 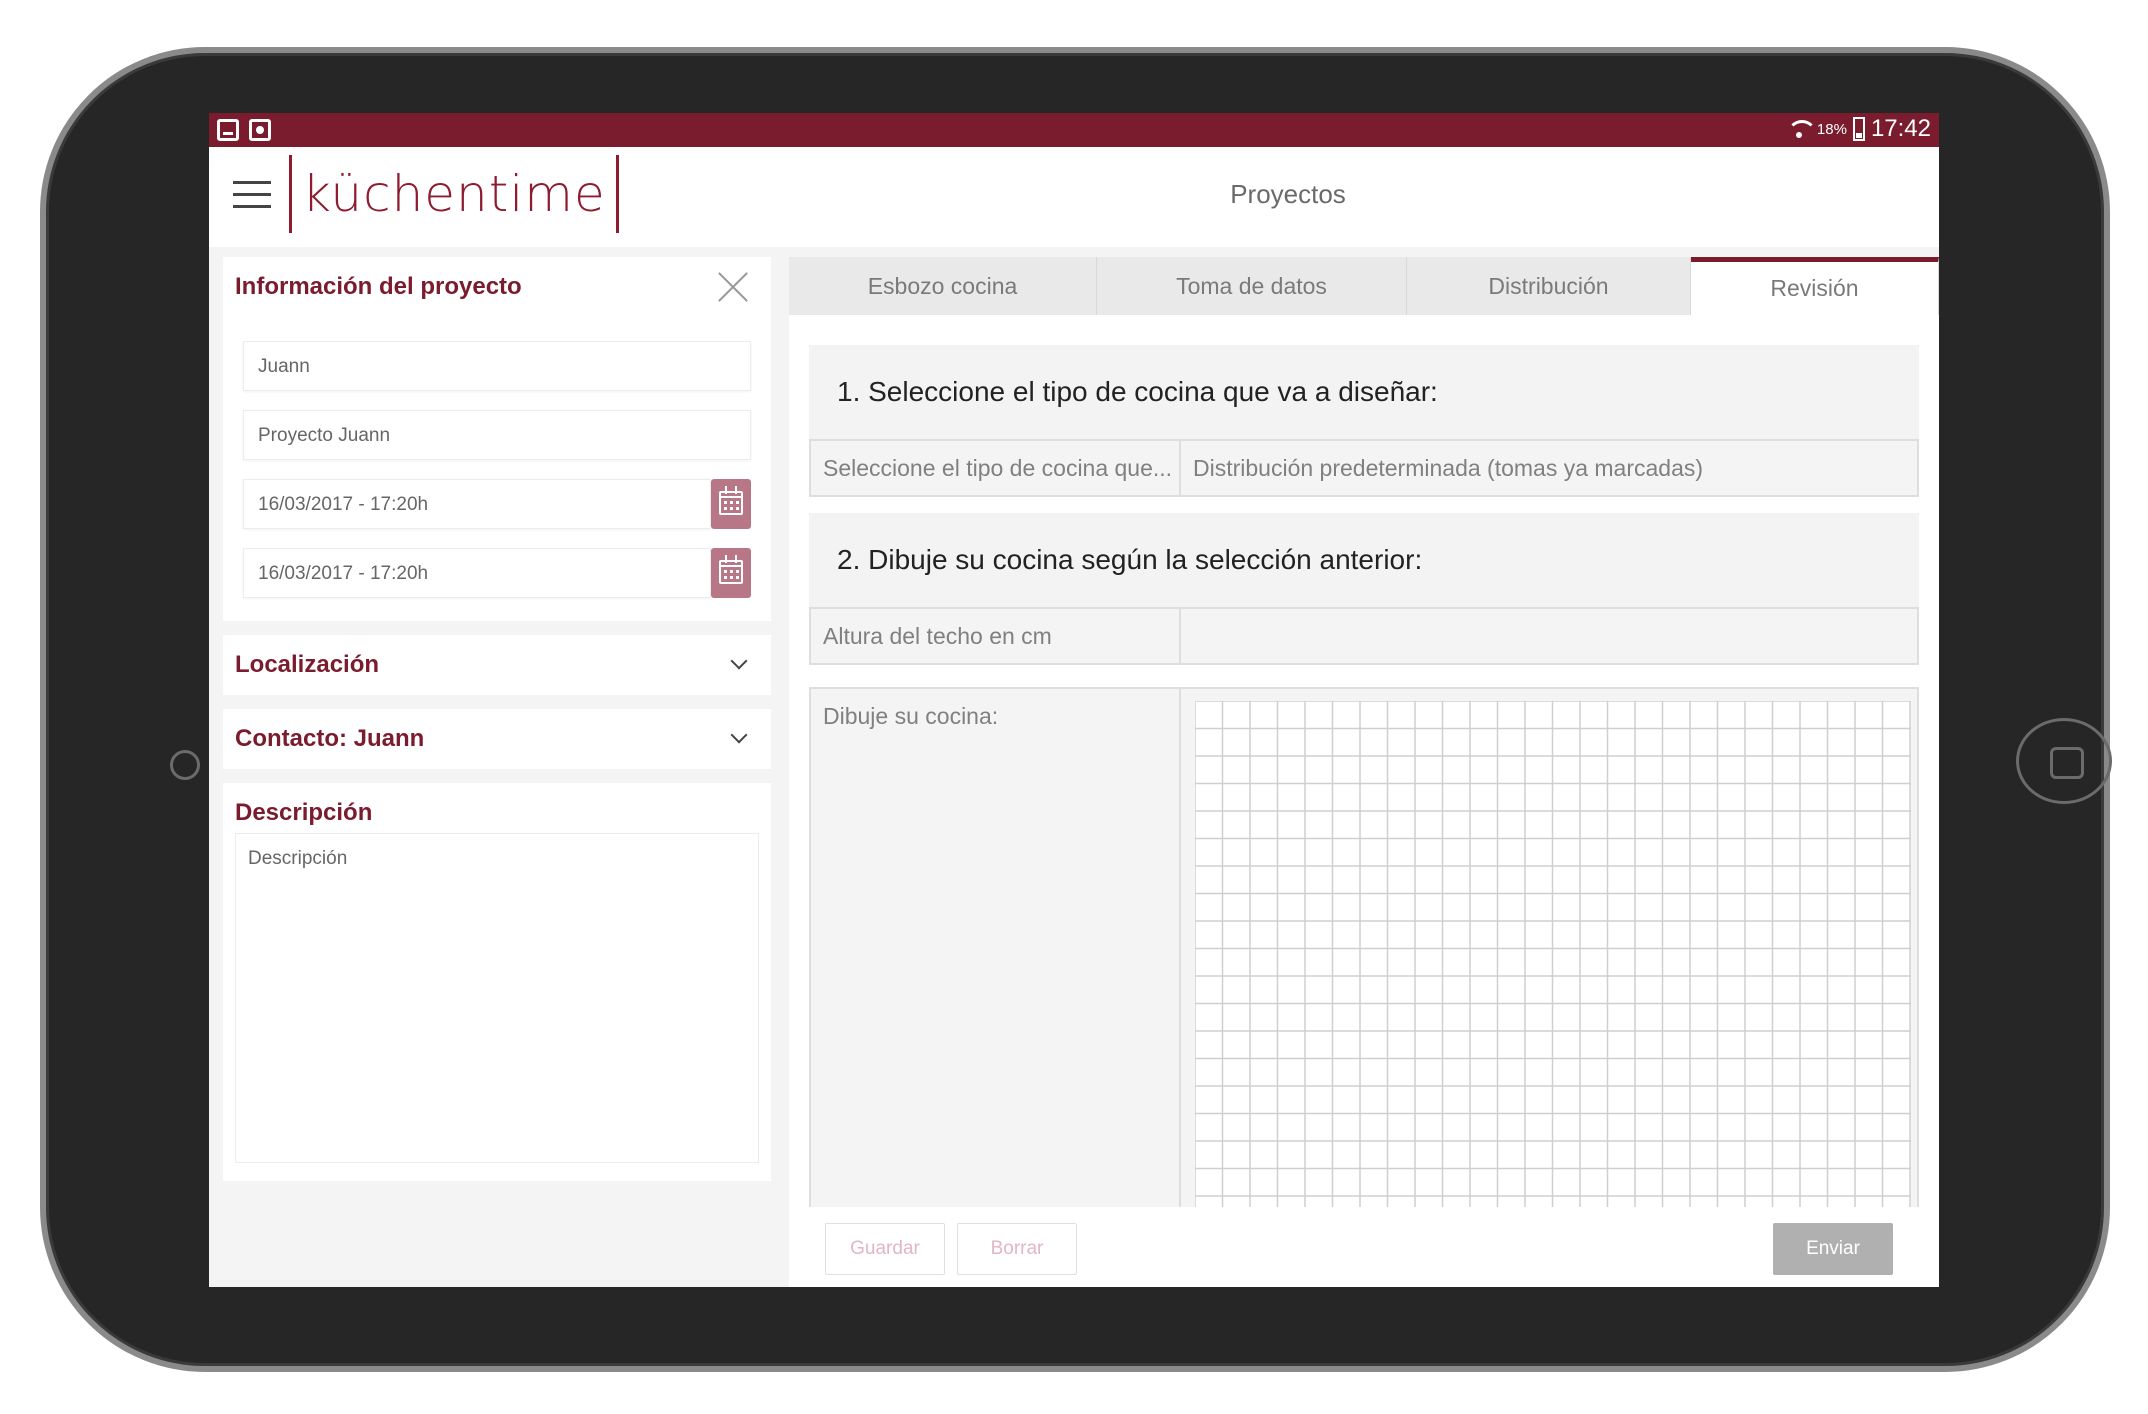 What do you see at coordinates (1288, 194) in the screenshot?
I see `page-title: Proyectos` at bounding box center [1288, 194].